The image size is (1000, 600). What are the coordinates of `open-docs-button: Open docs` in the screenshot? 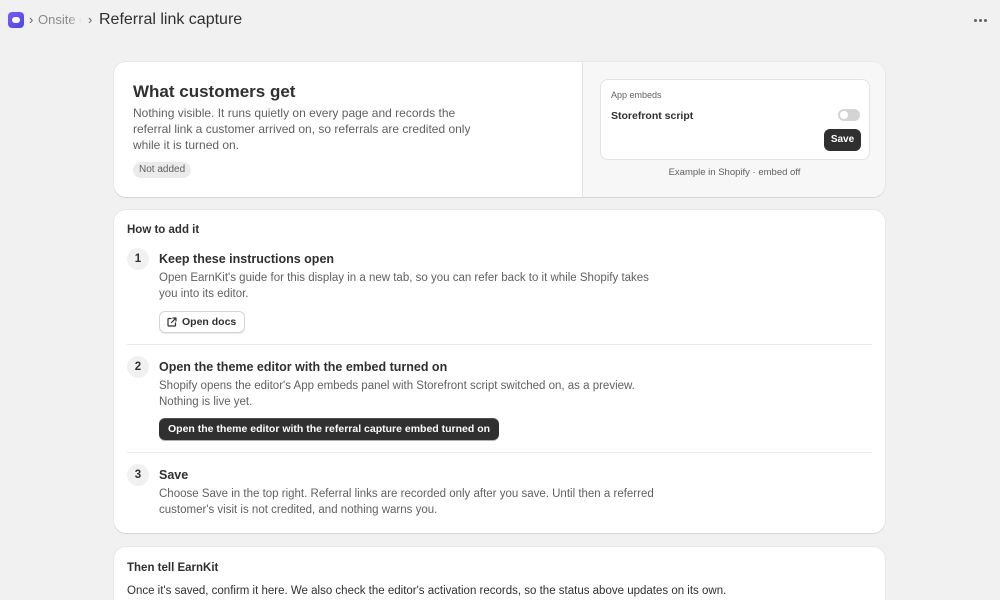 It's located at (202, 322).